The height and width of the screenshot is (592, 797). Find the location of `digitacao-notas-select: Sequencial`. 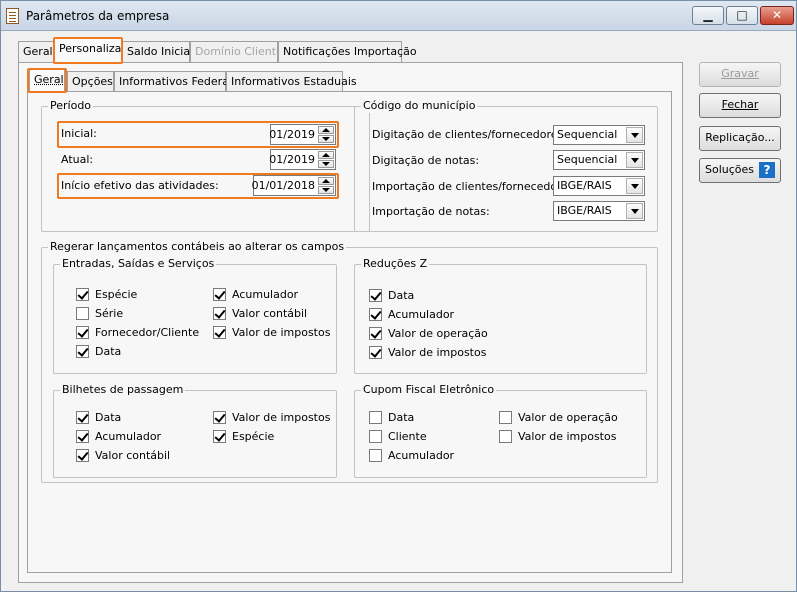

digitacao-notas-select: Sequencial is located at coordinates (599, 160).